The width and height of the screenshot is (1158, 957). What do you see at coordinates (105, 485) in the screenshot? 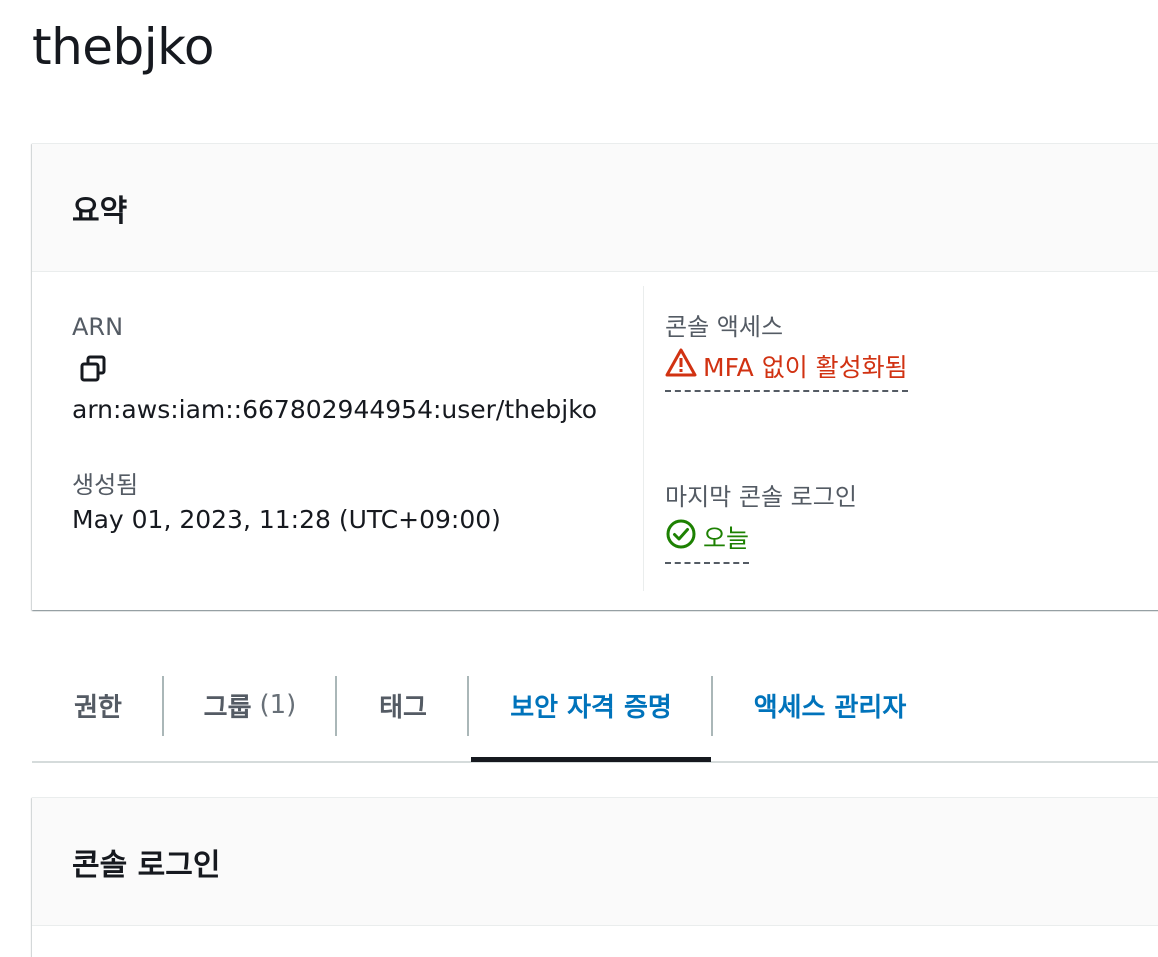
I see `created-label: 생성됨` at bounding box center [105, 485].